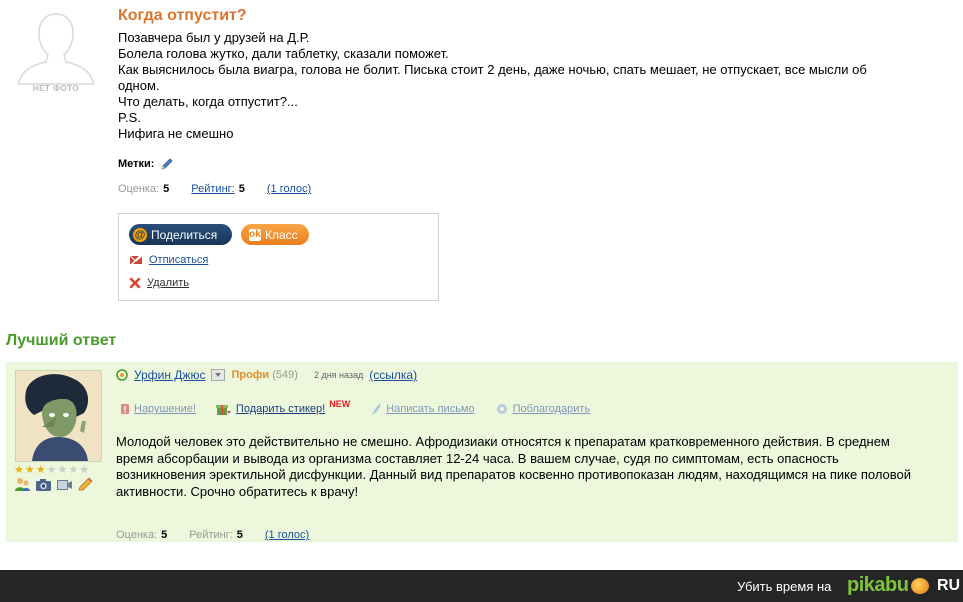 Image resolution: width=963 pixels, height=602 pixels. I want to click on rating-label: Рейтинг:, so click(211, 535).